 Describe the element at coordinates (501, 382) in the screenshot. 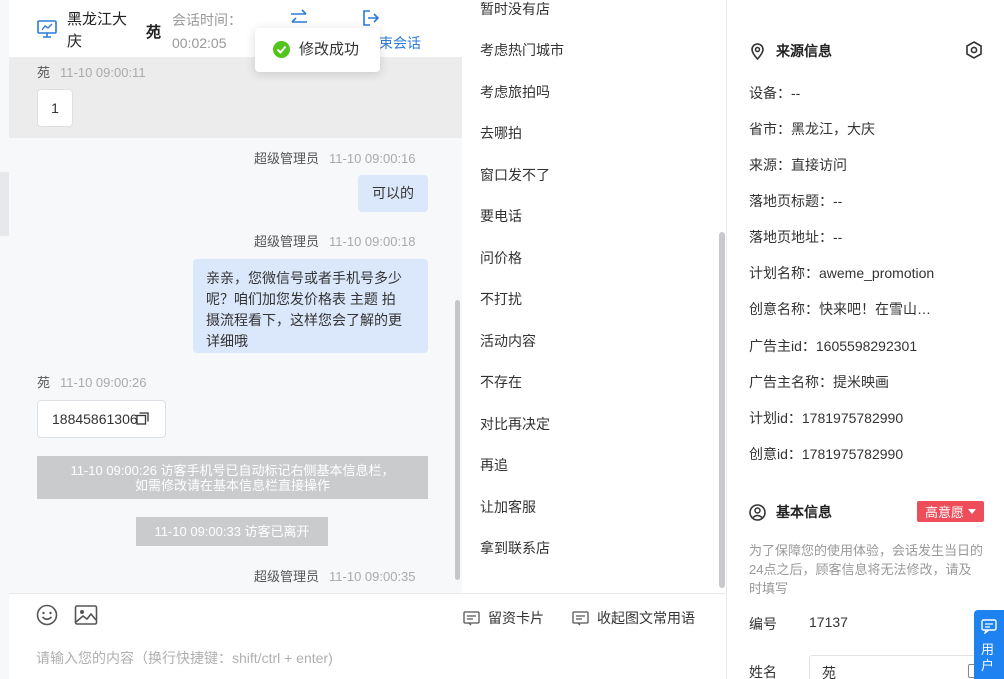

I see `phrase-item: 不存在` at that location.